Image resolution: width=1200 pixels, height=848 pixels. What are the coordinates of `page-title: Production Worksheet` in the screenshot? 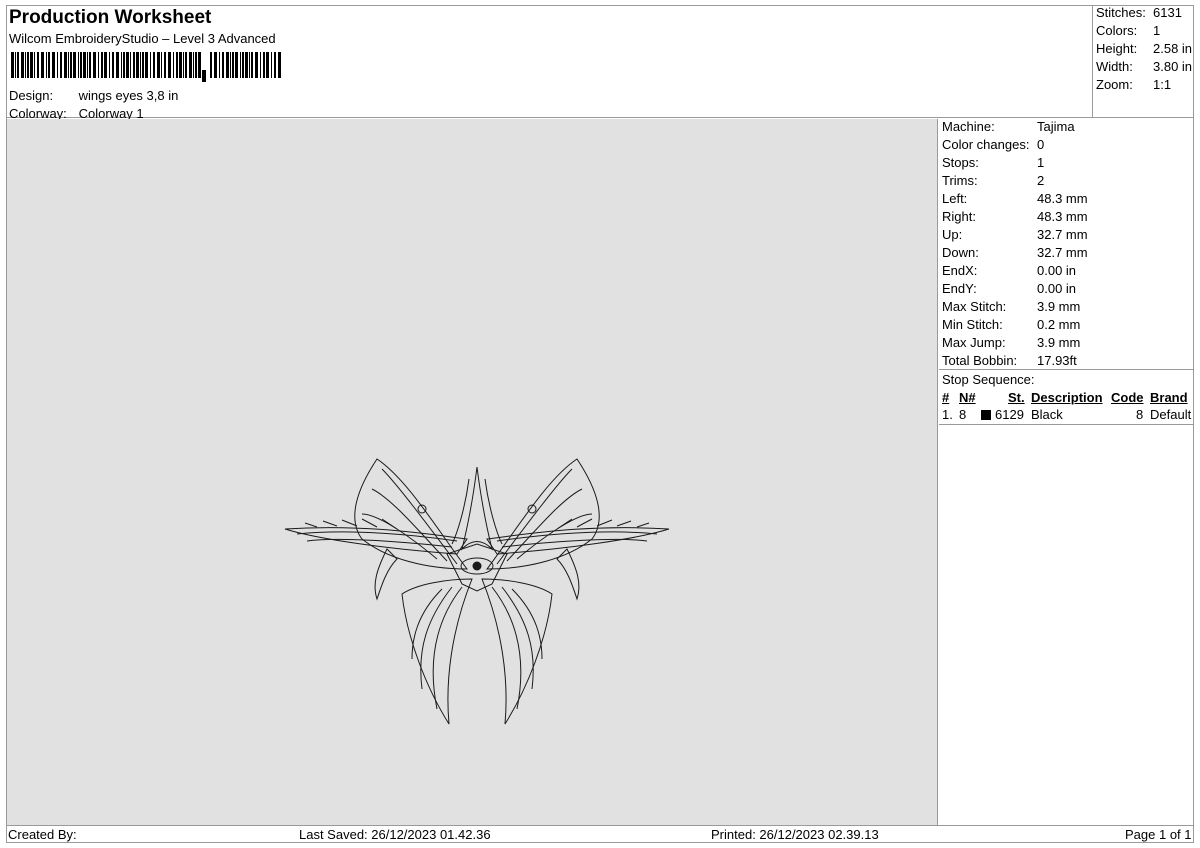 It's located at (110, 17).